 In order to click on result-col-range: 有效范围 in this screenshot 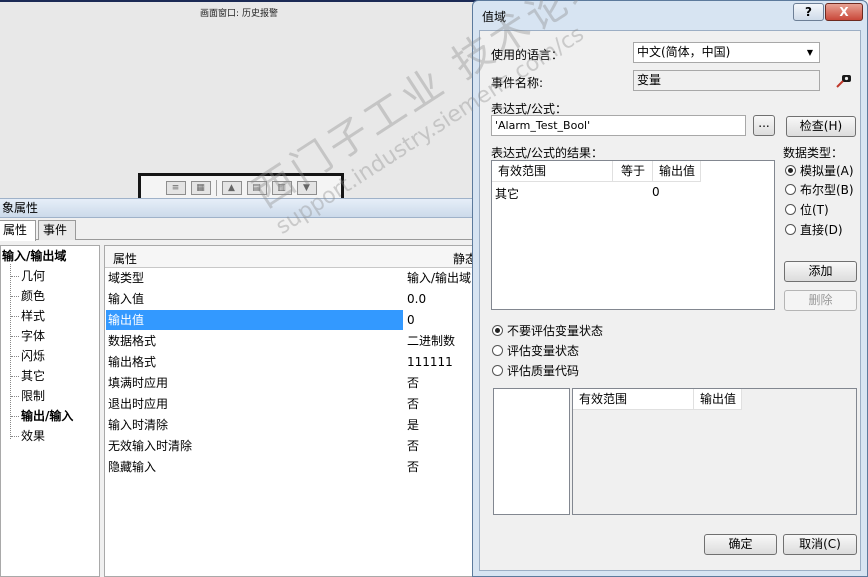, I will do `click(552, 171)`.